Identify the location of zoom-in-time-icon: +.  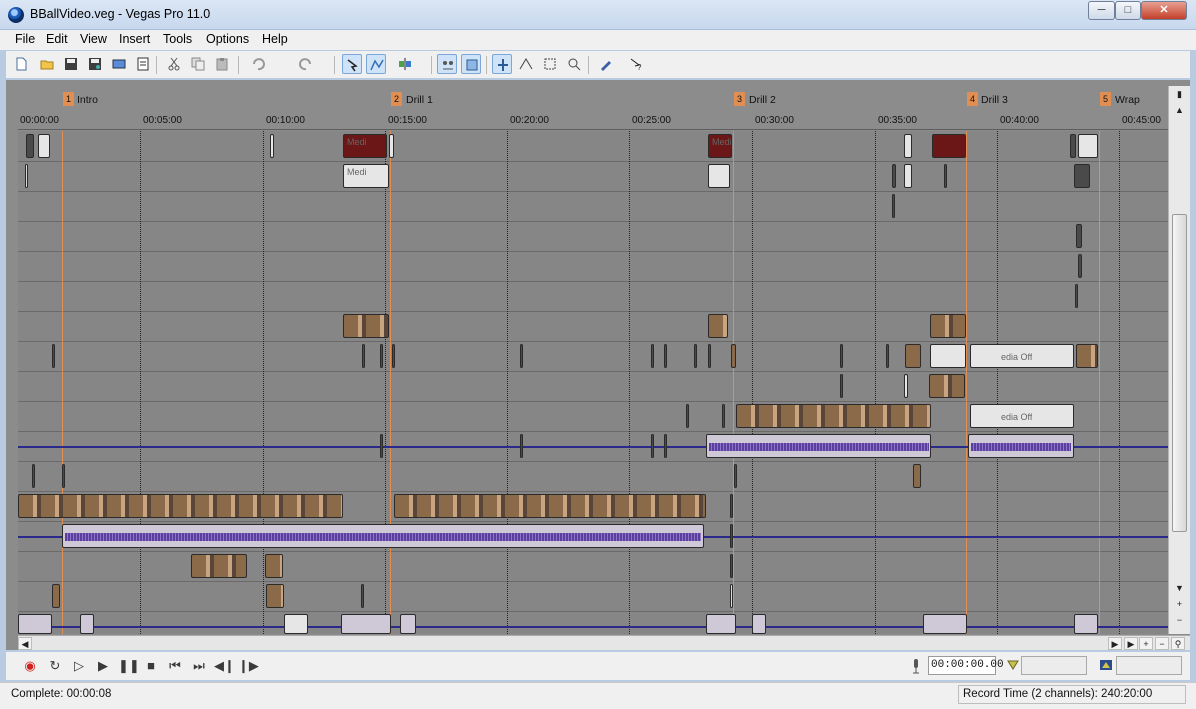
(1146, 643).